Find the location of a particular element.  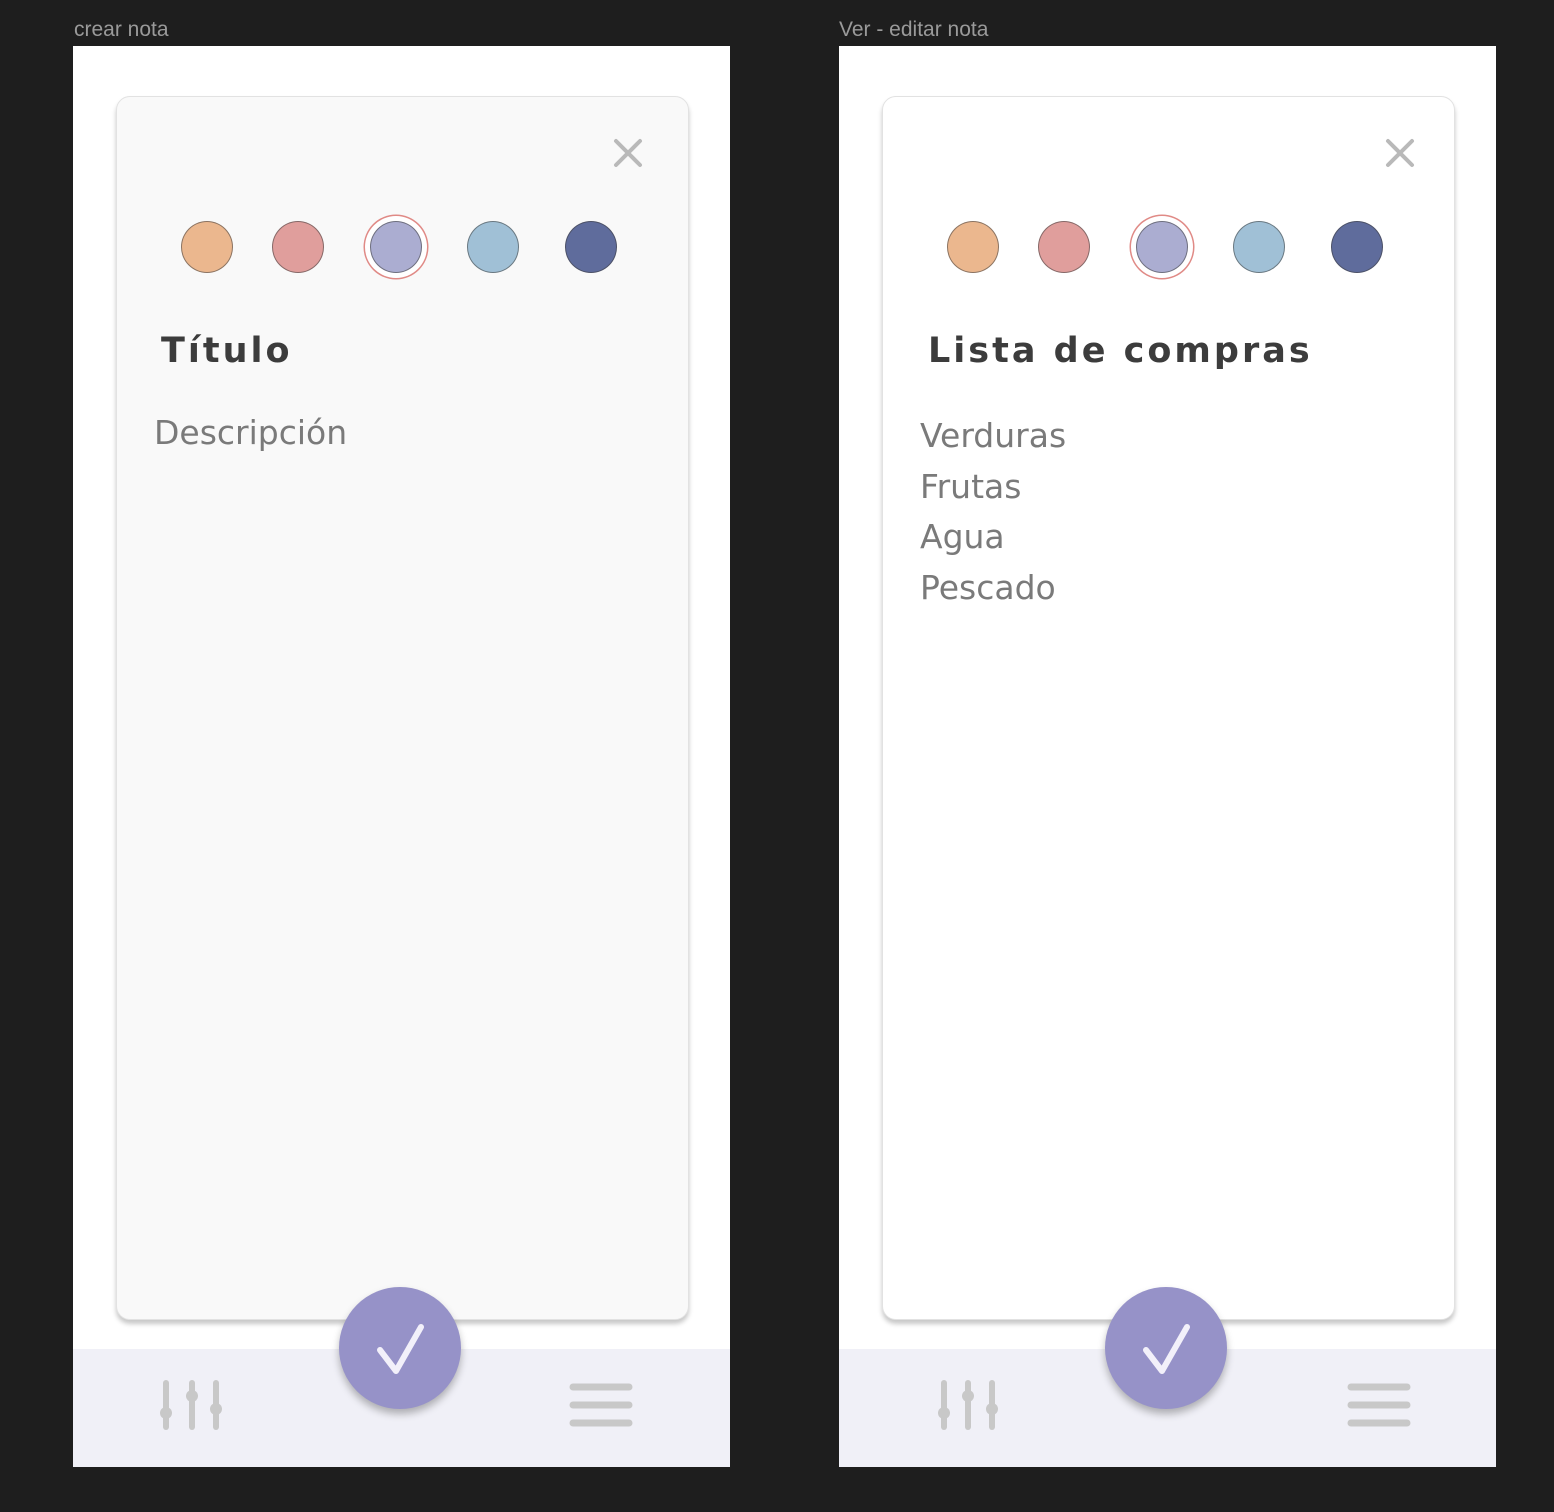

frame-label-crear-nota: crear nota is located at coordinates (121, 29).